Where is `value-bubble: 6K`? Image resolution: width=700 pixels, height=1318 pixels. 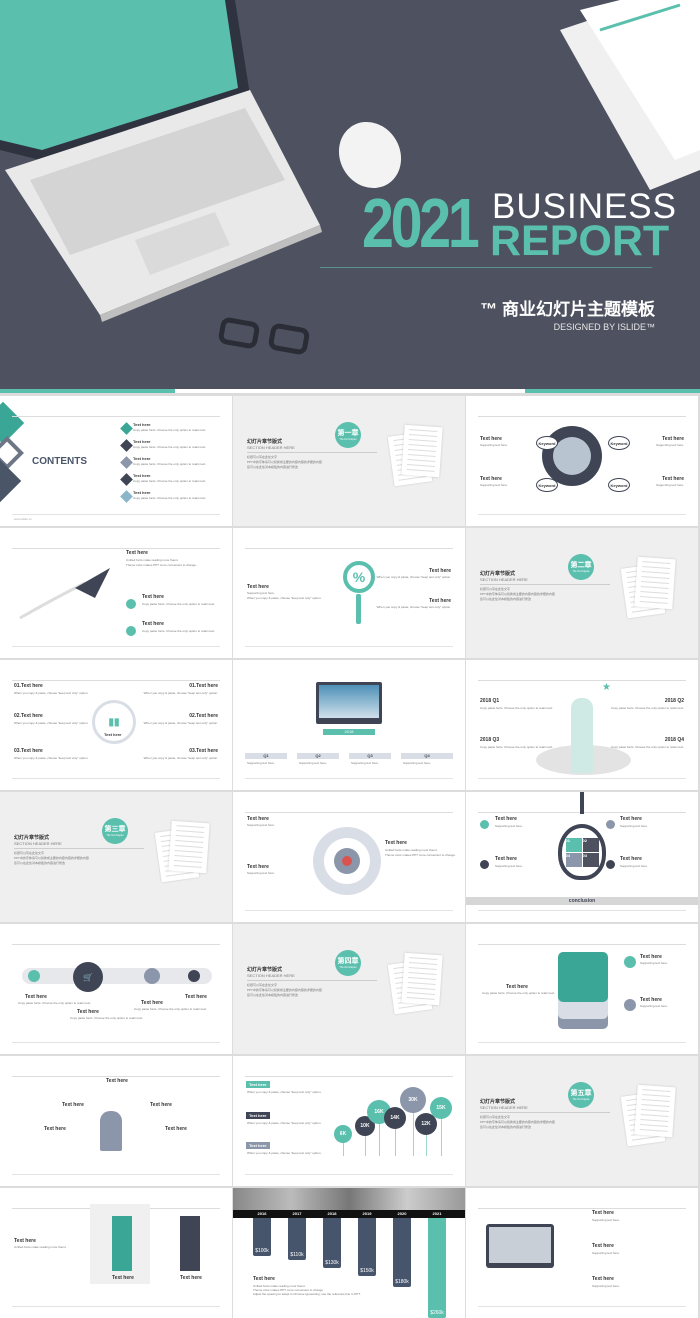 value-bubble: 6K is located at coordinates (343, 1134).